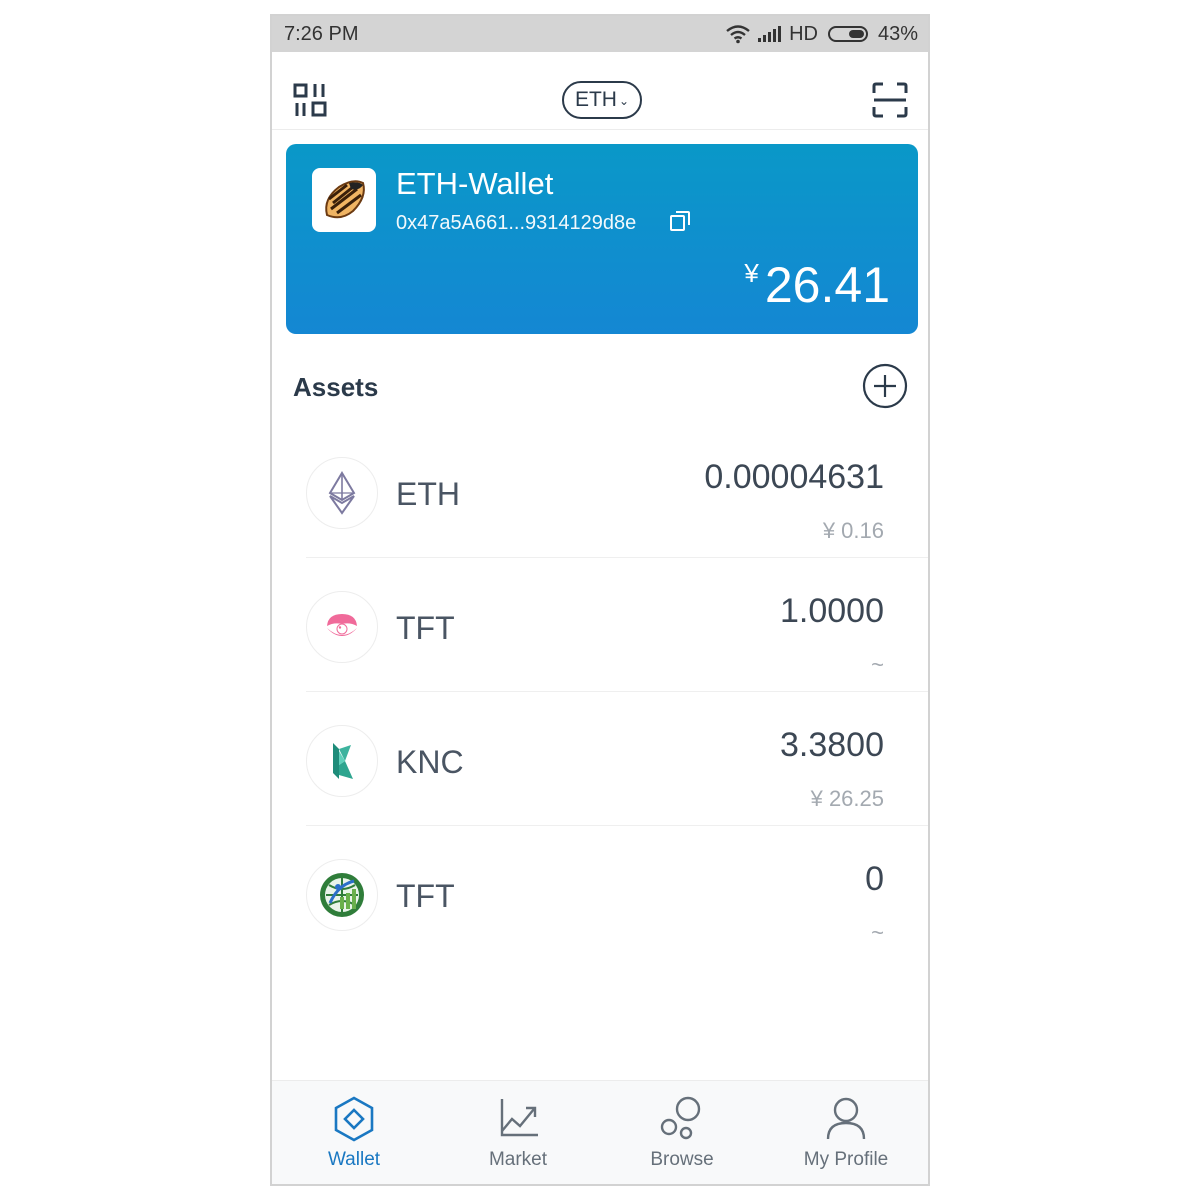 The width and height of the screenshot is (1200, 1200). I want to click on currency-symbol: ¥, so click(751, 273).